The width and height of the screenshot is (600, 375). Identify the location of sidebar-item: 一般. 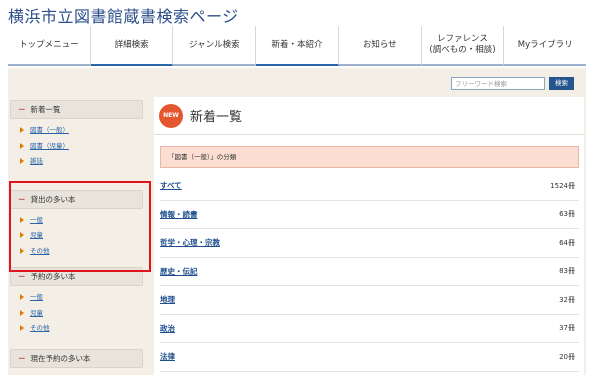
(81, 298).